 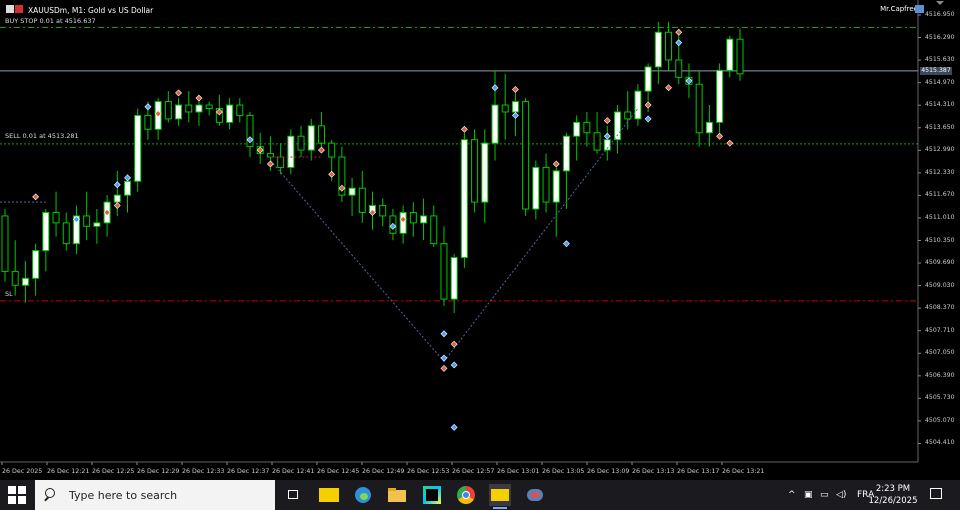 I want to click on network-icon: ▭, so click(x=824, y=495).